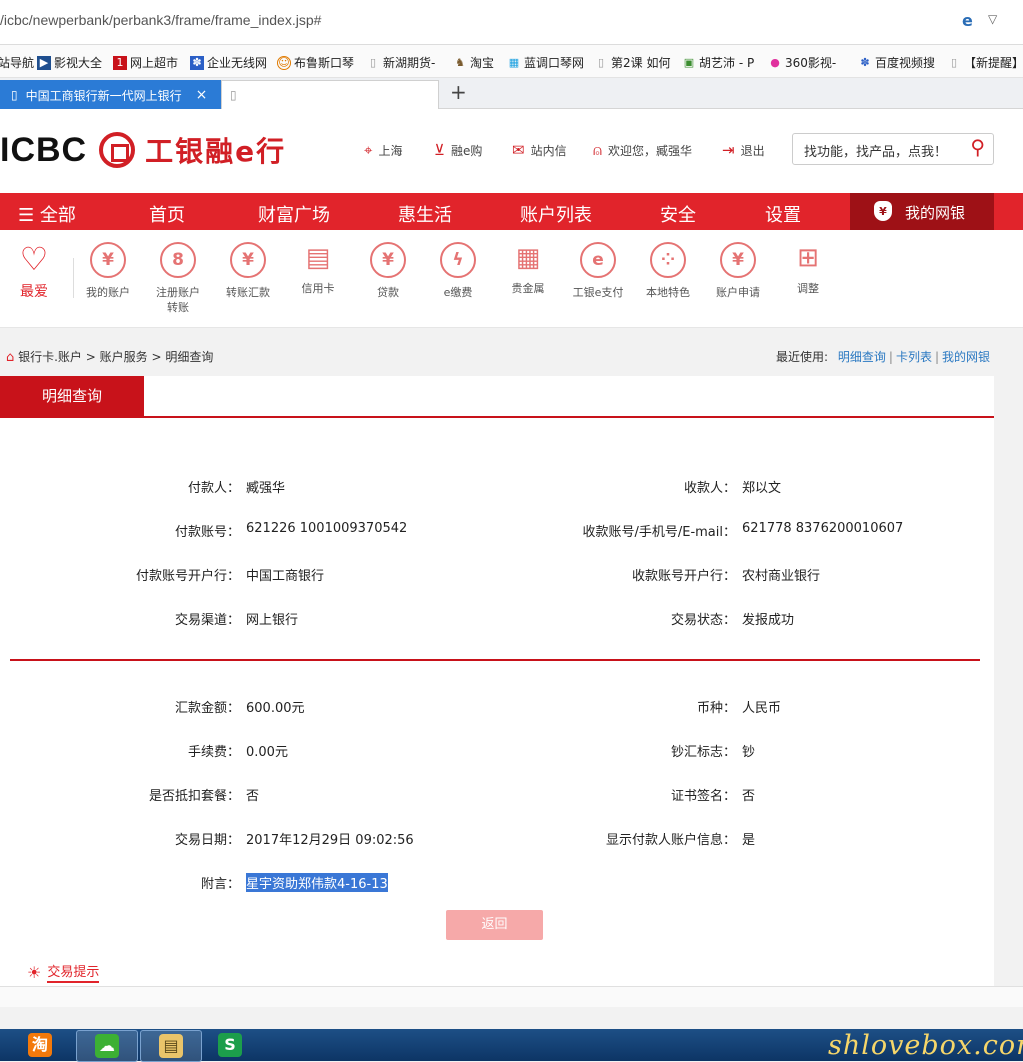  What do you see at coordinates (47, 214) in the screenshot?
I see `menu-all: ☰ 全部` at bounding box center [47, 214].